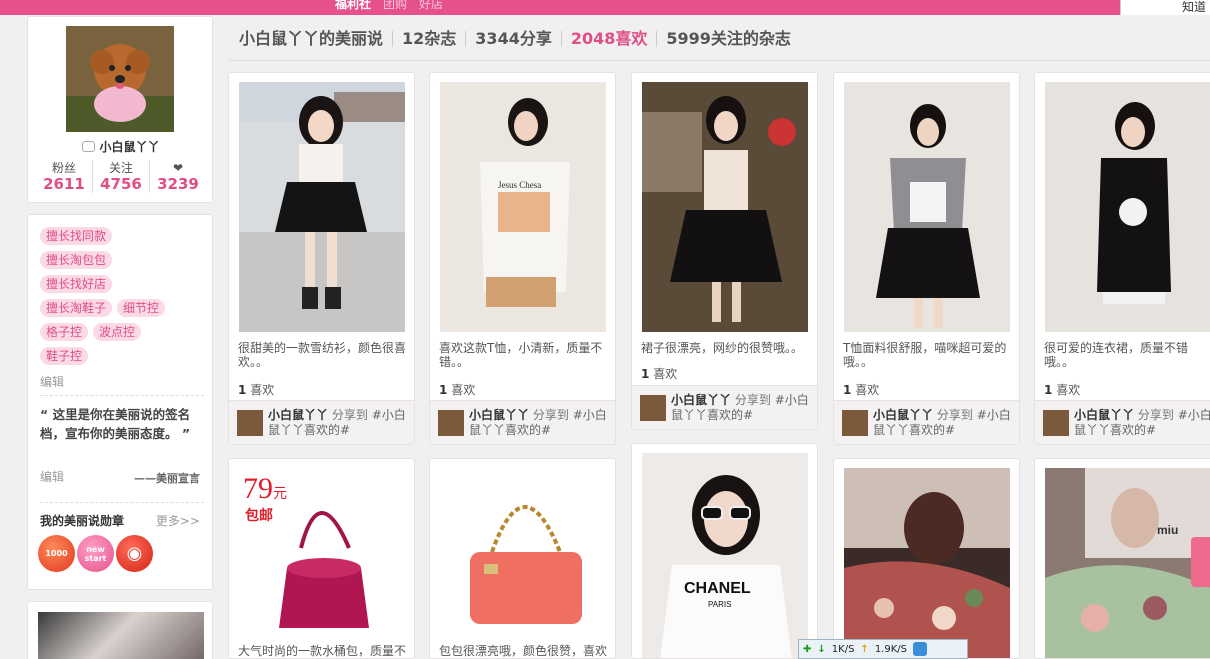  Describe the element at coordinates (76, 260) in the screenshot. I see `tag-item: 擅长淘包包` at that location.